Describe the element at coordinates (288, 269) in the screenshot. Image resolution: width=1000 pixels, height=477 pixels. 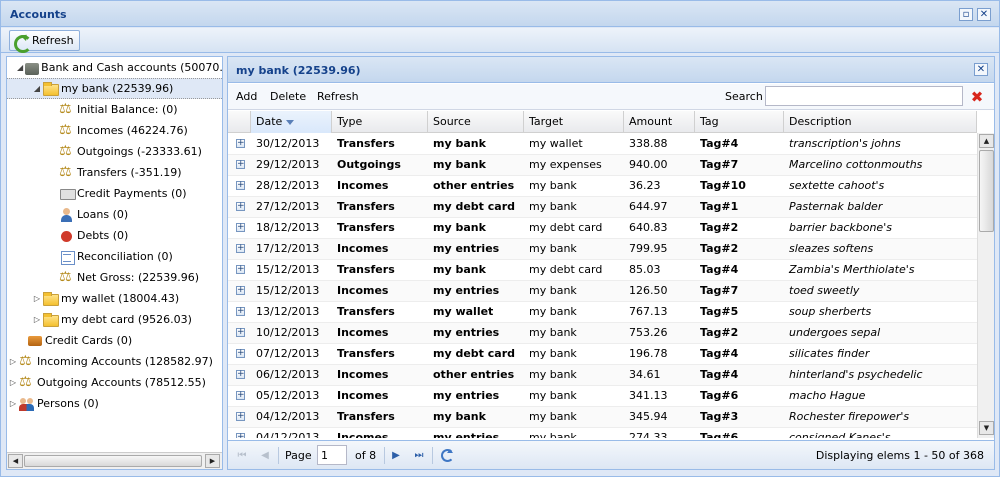
I see `cell-date: 15/12/2013` at that location.